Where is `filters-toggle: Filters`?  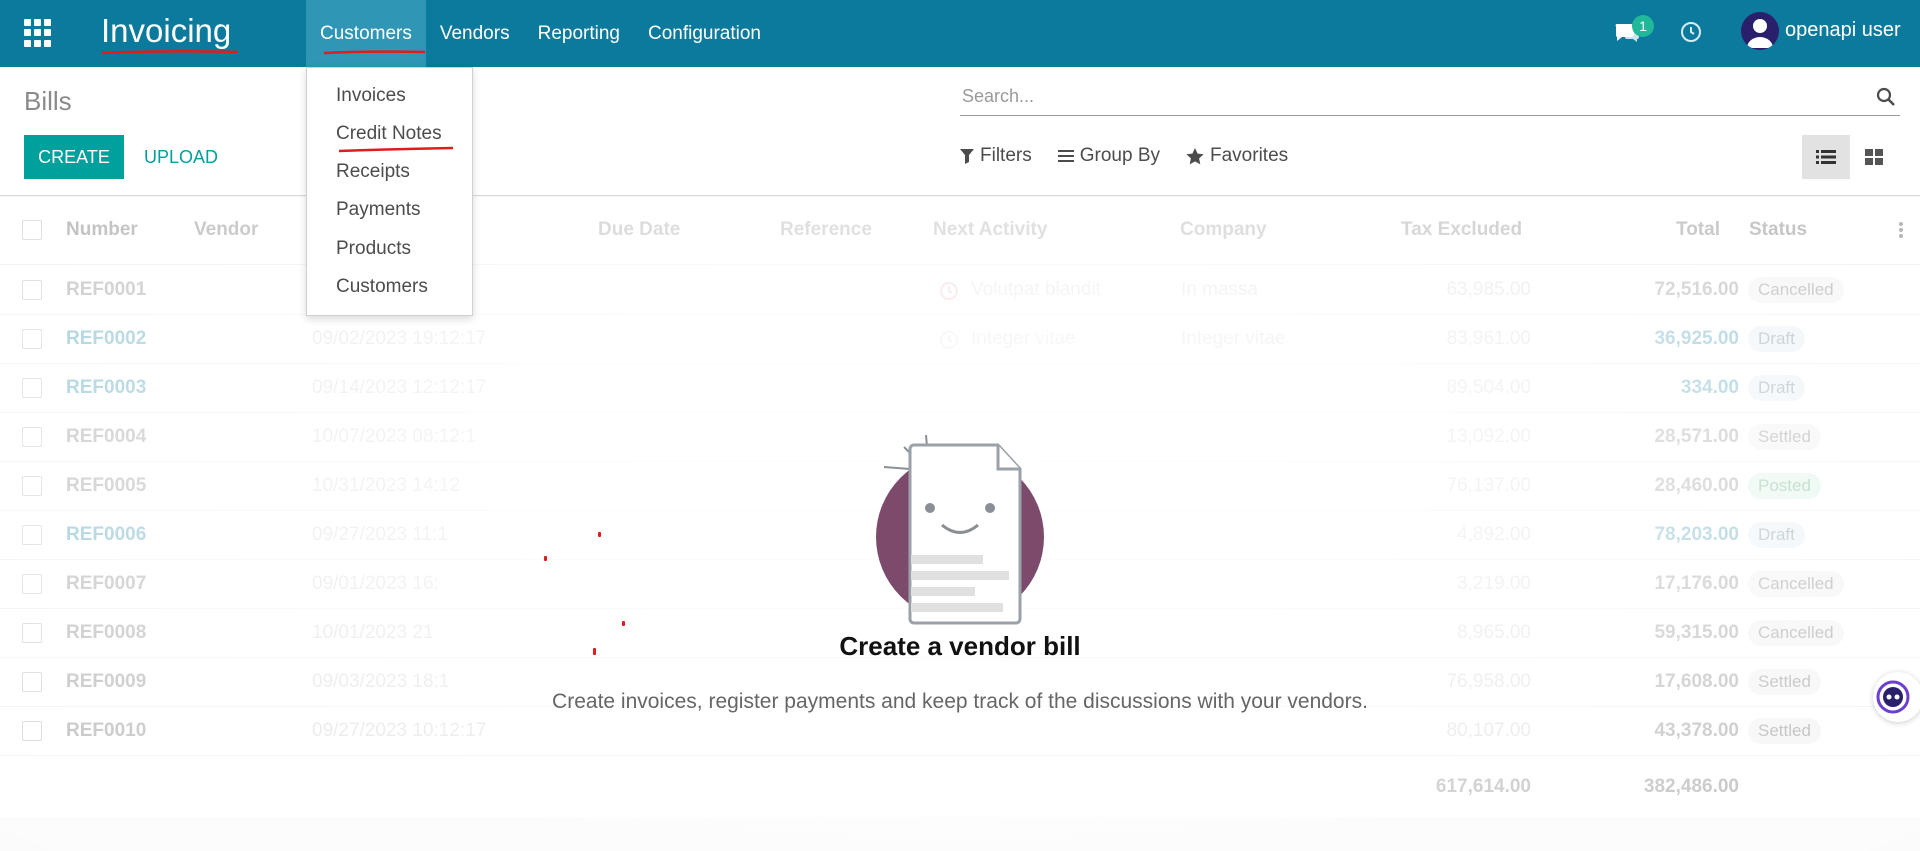 filters-toggle: Filters is located at coordinates (996, 156).